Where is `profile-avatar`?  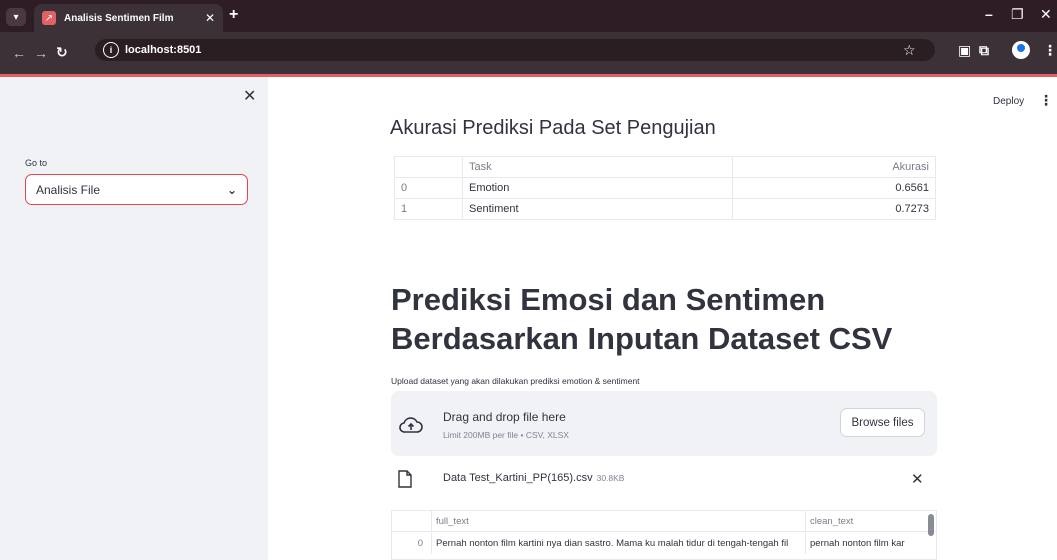
profile-avatar is located at coordinates (1021, 50).